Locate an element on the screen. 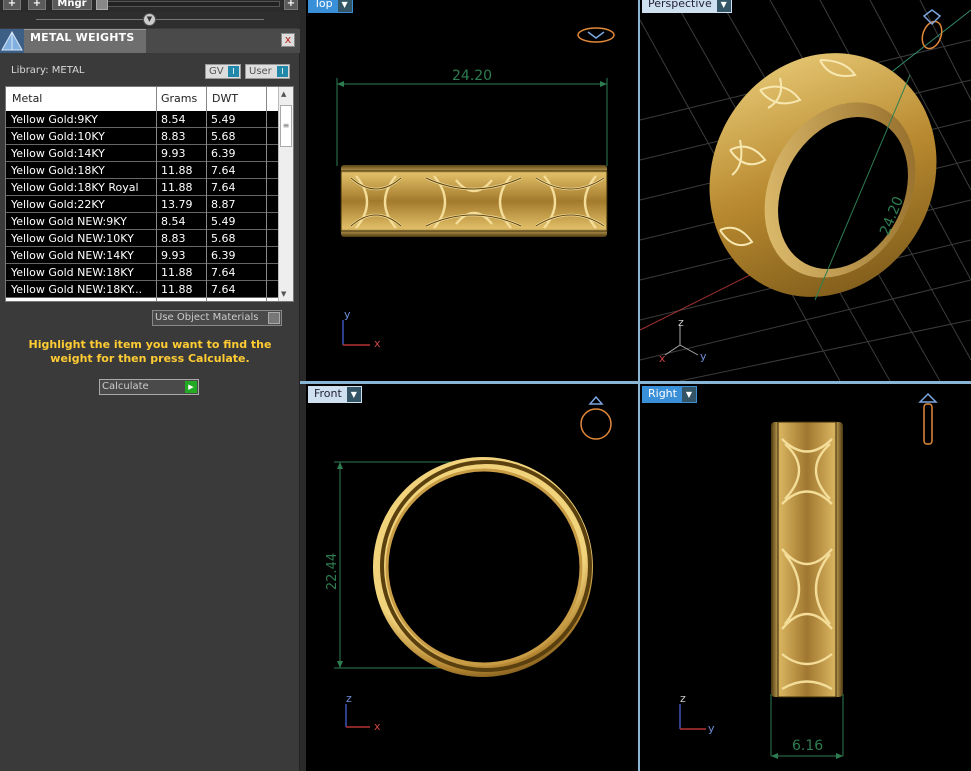 The height and width of the screenshot is (771, 971). checkbox-icon is located at coordinates (274, 318).